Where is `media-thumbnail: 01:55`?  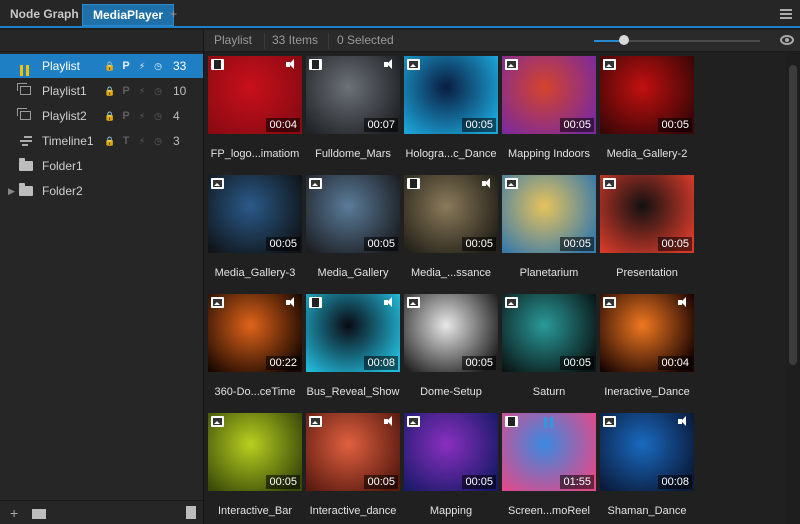
media-thumbnail: 01:55 is located at coordinates (549, 452).